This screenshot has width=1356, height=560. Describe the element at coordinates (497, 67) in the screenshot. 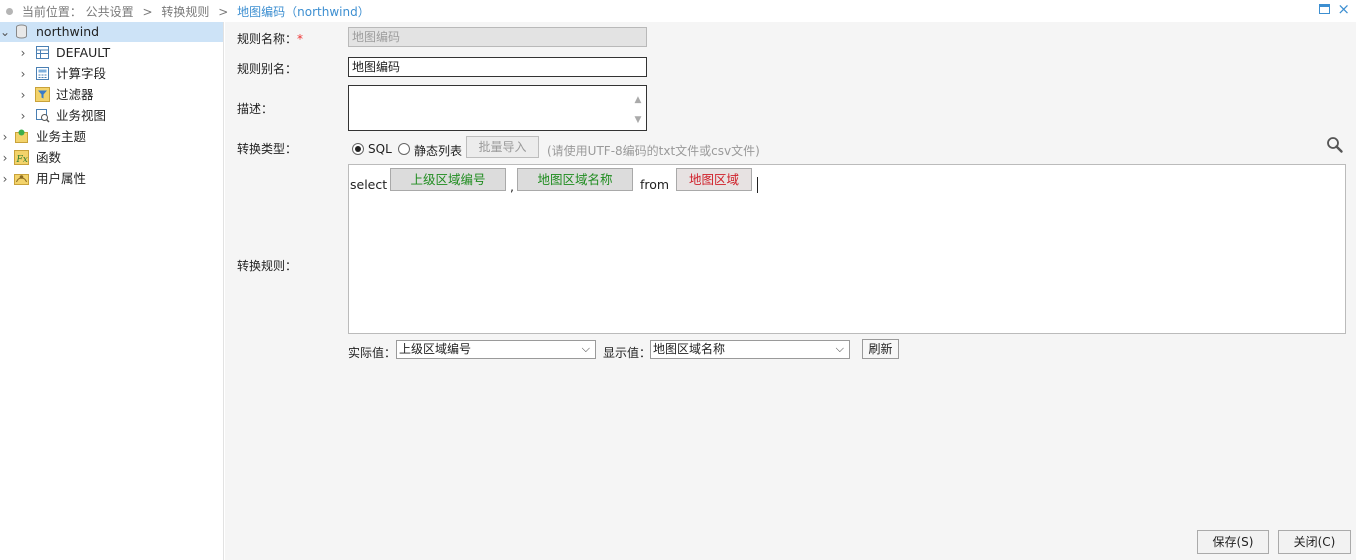

I see `rule-alias-field: 地图编码` at that location.